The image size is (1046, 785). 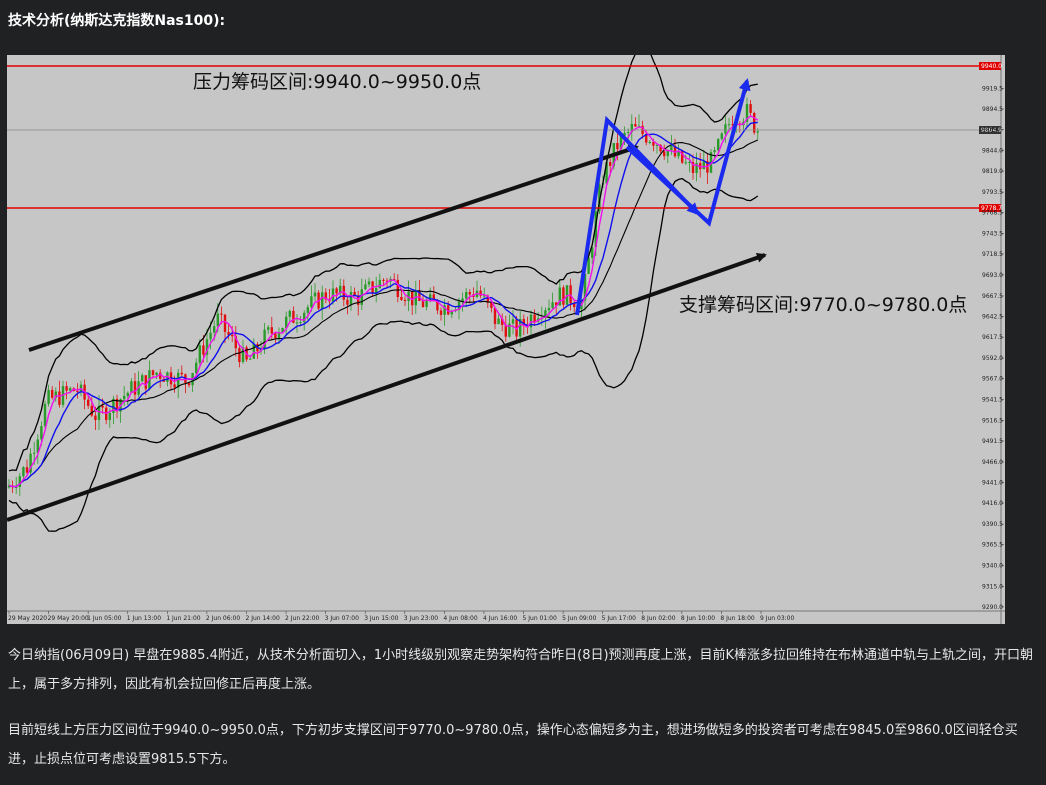 I want to click on y-tick-label: 9491.5, so click(x=992, y=441).